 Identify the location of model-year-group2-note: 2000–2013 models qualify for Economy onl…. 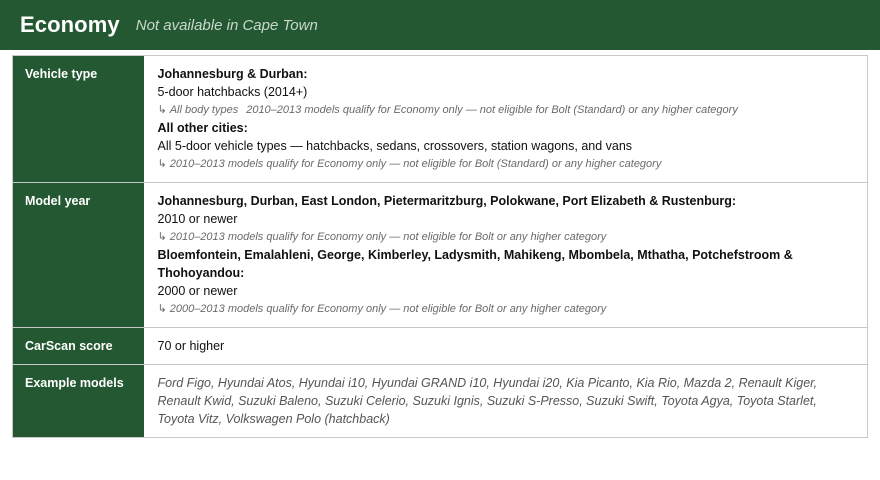
(388, 309).